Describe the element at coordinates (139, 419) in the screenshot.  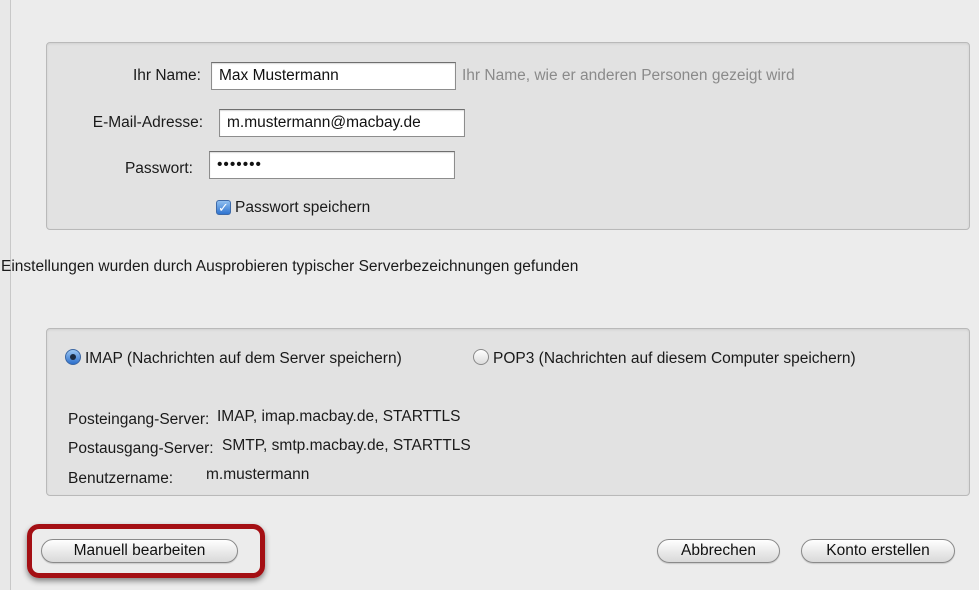
I see `incoming-server-label: Posteingang-Server:` at that location.